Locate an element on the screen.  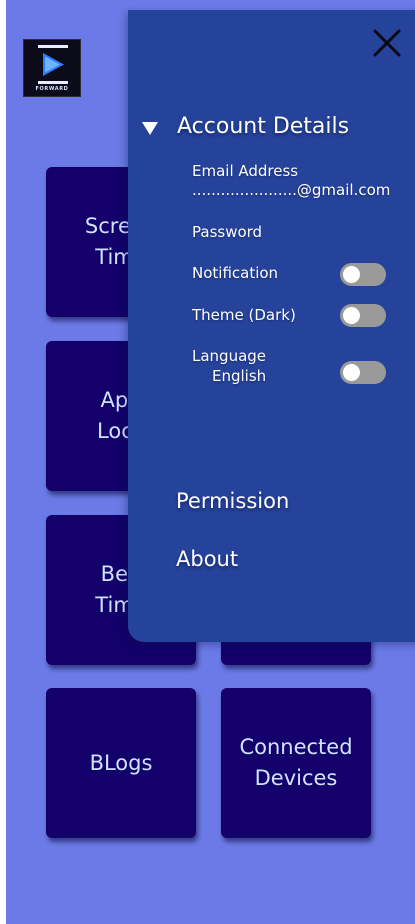
blogs-tile: BLogs is located at coordinates (121, 763).